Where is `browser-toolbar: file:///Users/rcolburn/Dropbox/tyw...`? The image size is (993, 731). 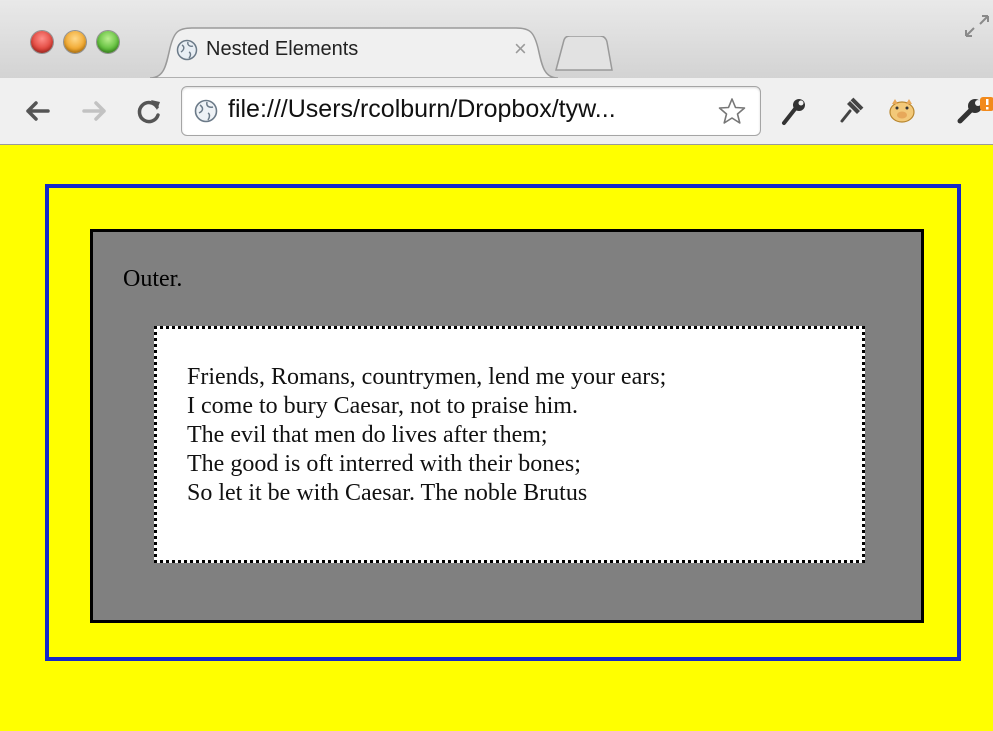
browser-toolbar: file:///Users/rcolburn/Dropbox/tyw... is located at coordinates (496, 111).